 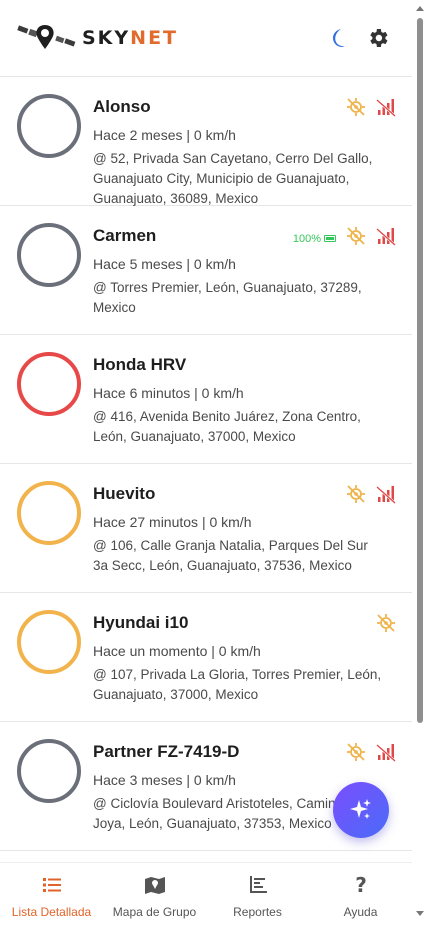 What do you see at coordinates (140, 364) in the screenshot?
I see `vehicle-name: Honda HRV` at bounding box center [140, 364].